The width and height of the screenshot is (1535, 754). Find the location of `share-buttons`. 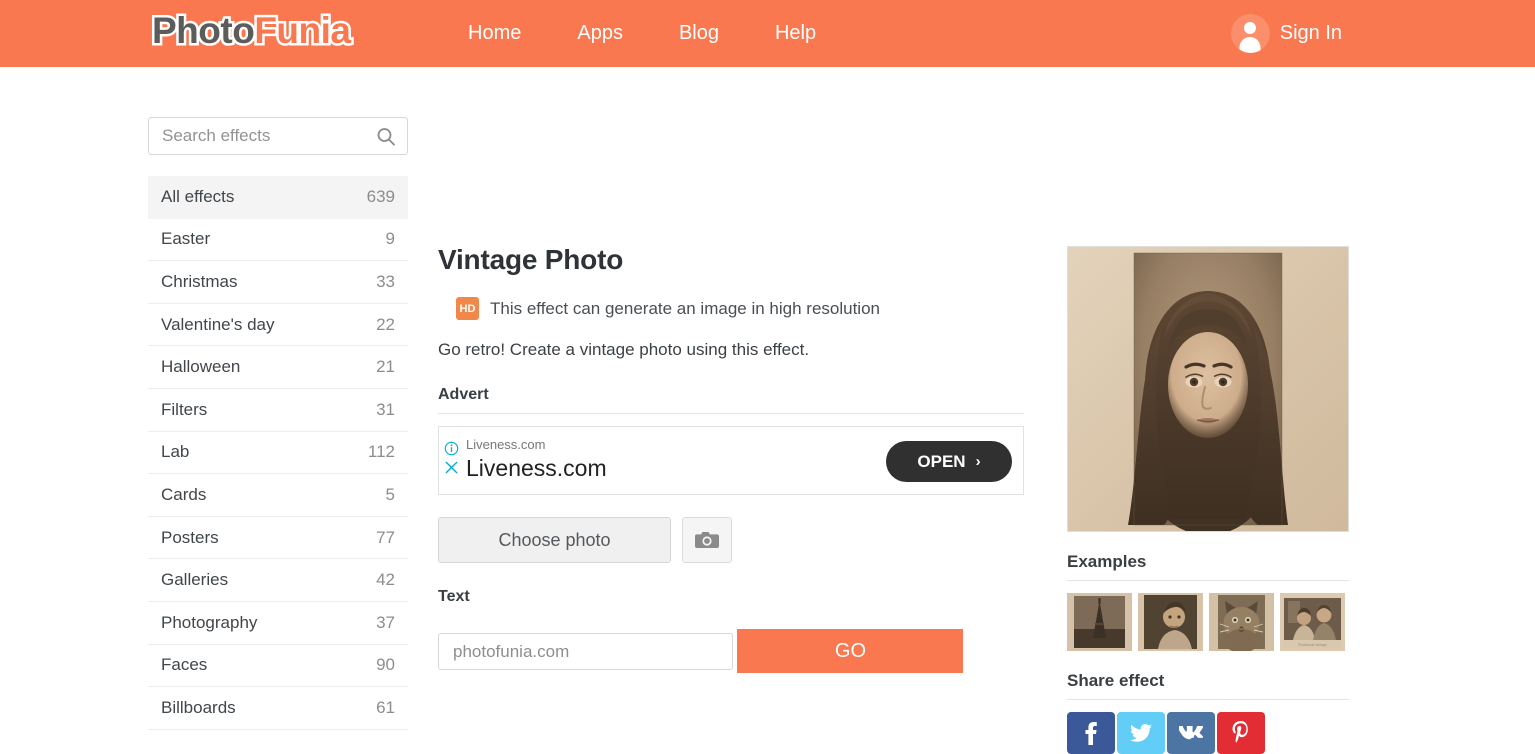

share-buttons is located at coordinates (1208, 733).